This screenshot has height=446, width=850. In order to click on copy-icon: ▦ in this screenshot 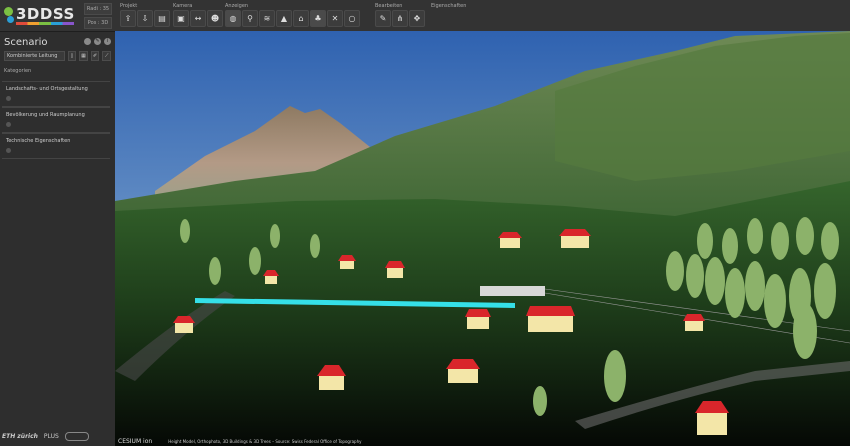, I will do `click(83, 55)`.